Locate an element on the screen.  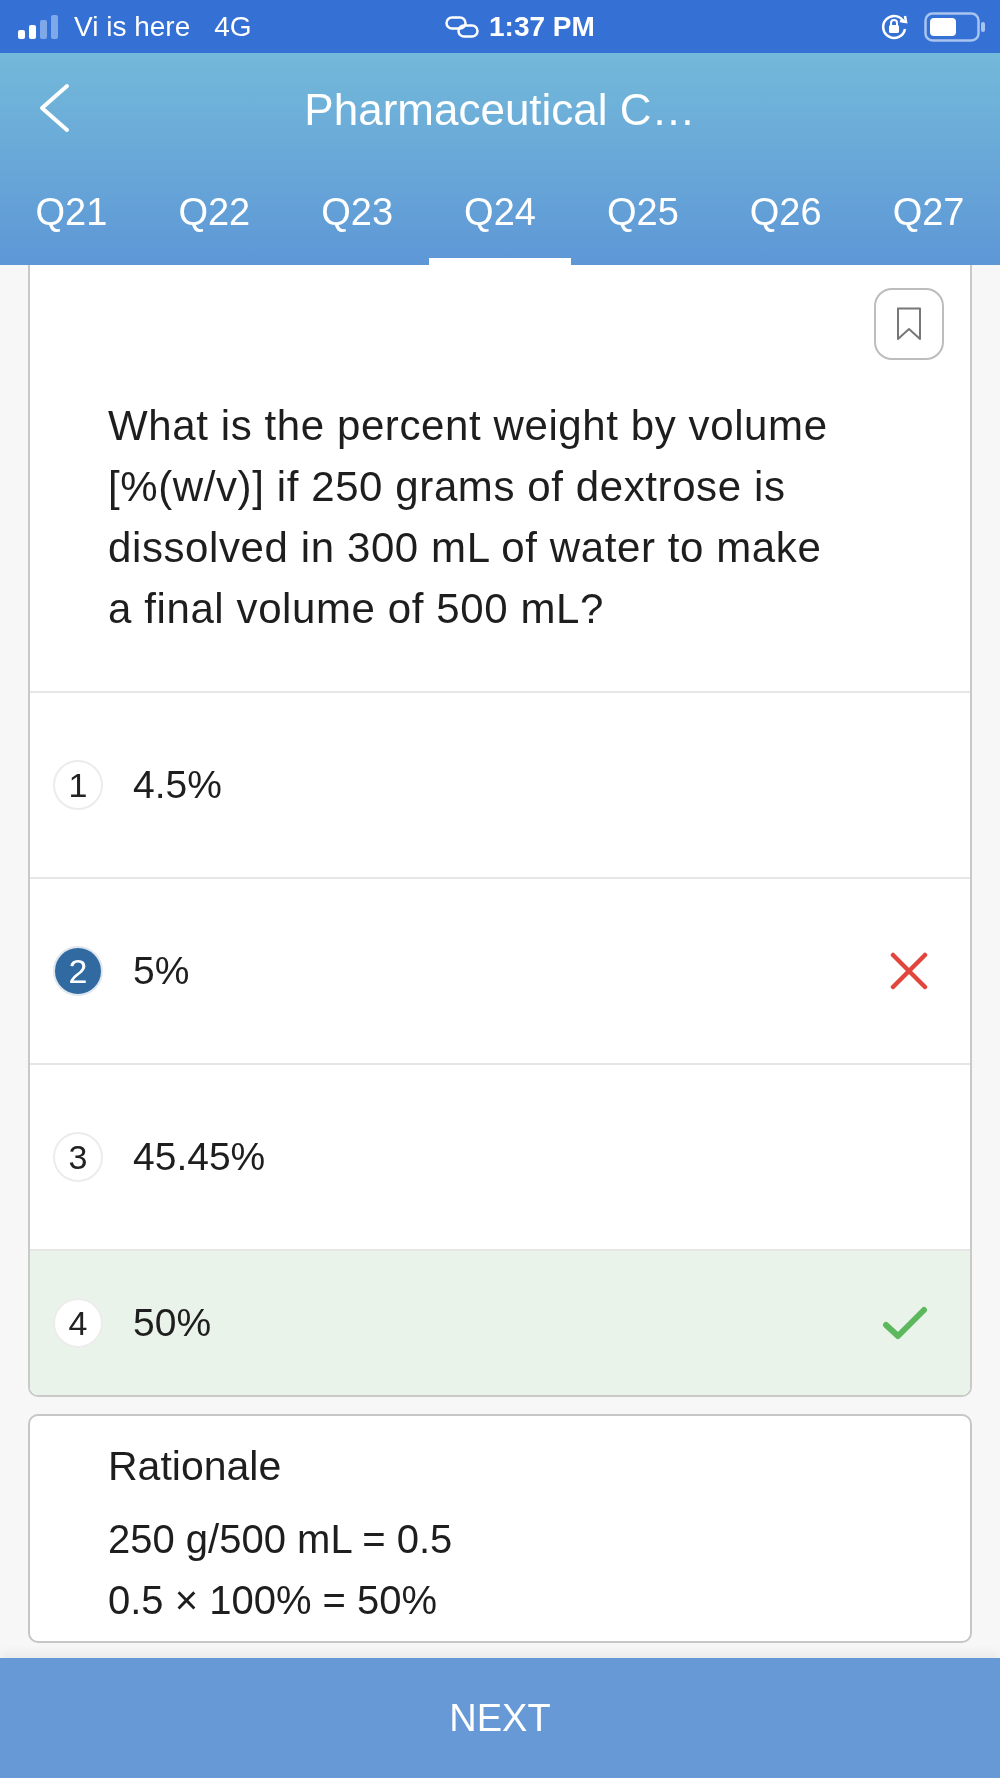
question-tab: Q22 is located at coordinates (214, 214).